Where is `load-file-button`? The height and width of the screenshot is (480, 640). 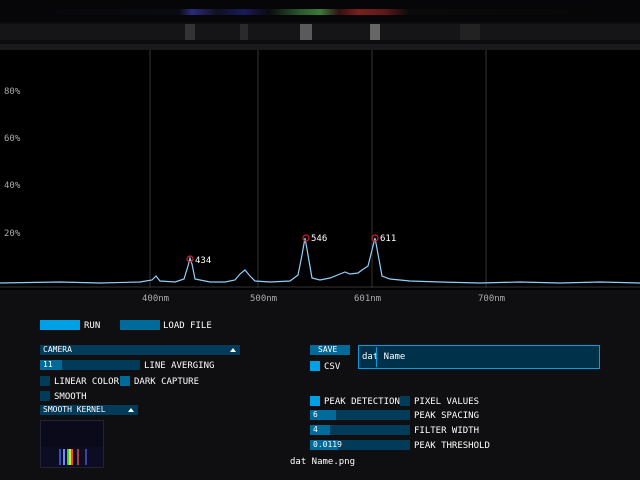
load-file-button is located at coordinates (140, 325).